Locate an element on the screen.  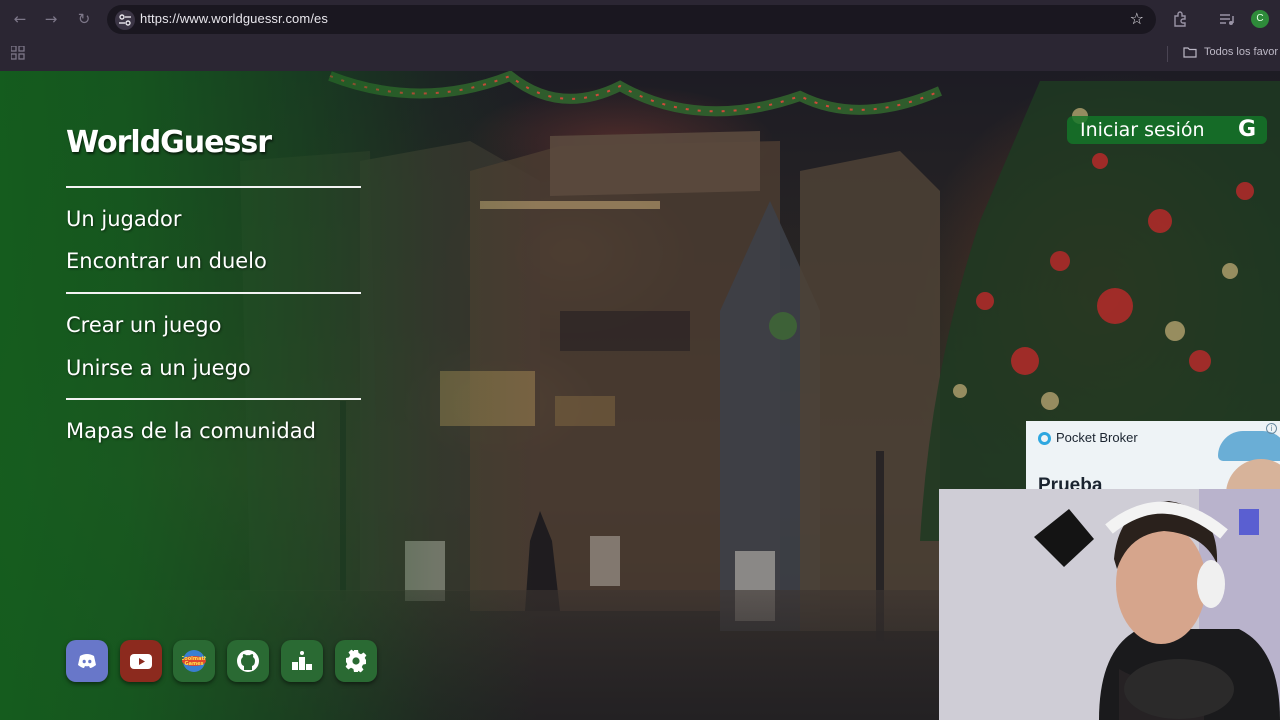
pocket-broker-logo-icon is located at coordinates (1044, 438).